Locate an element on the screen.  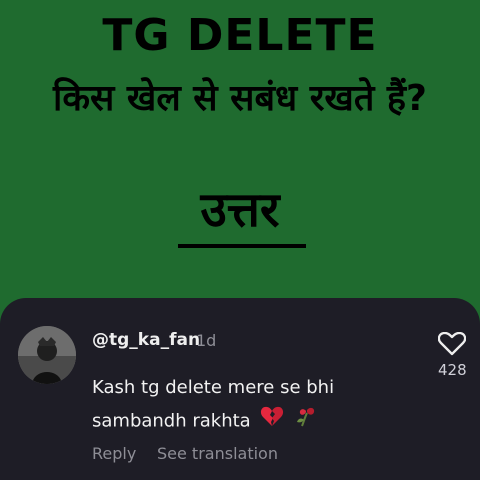
comment-age: 1d is located at coordinates (206, 340).